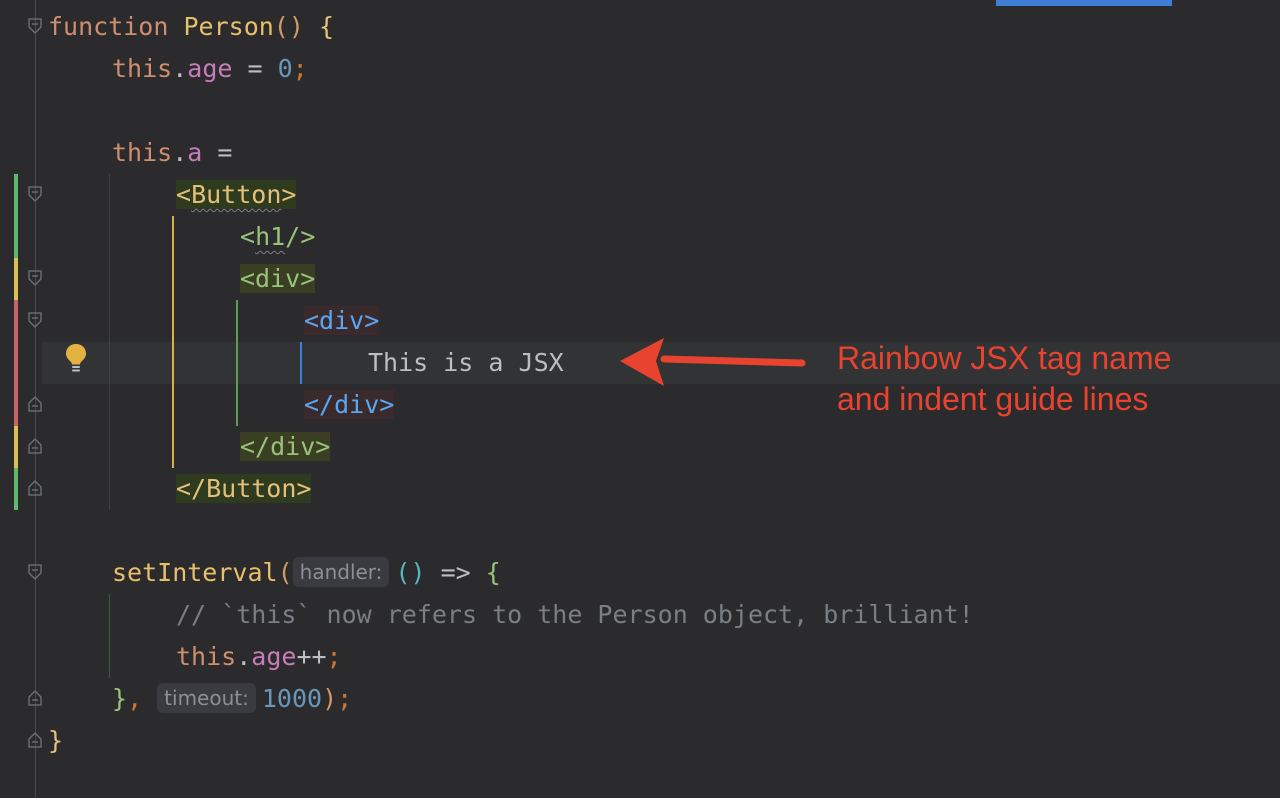 This screenshot has width=1280, height=798. What do you see at coordinates (285, 572) in the screenshot?
I see `paren: (` at bounding box center [285, 572].